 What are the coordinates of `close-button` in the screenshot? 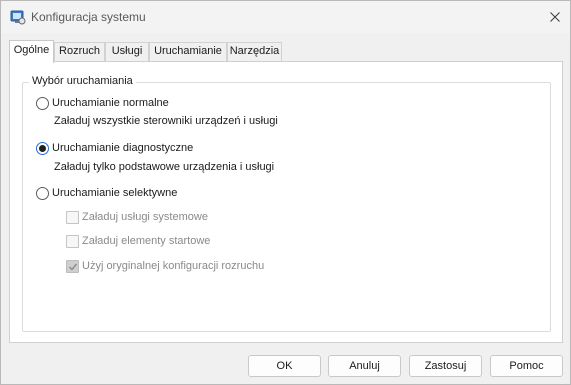 It's located at (555, 17).